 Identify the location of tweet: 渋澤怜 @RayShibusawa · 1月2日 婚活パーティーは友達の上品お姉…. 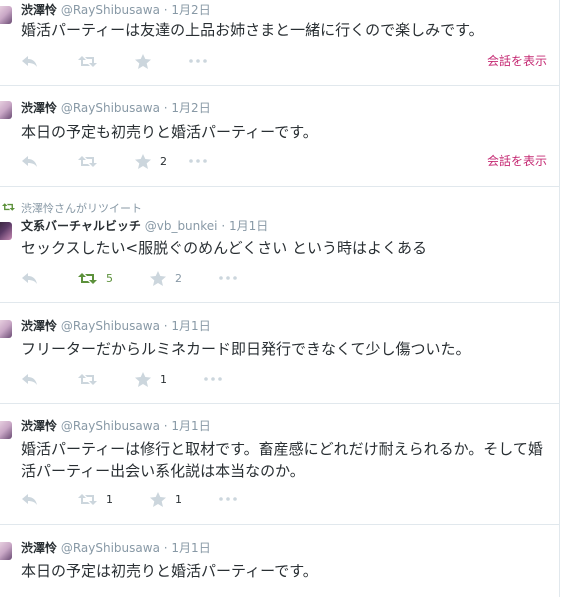
(280, 43).